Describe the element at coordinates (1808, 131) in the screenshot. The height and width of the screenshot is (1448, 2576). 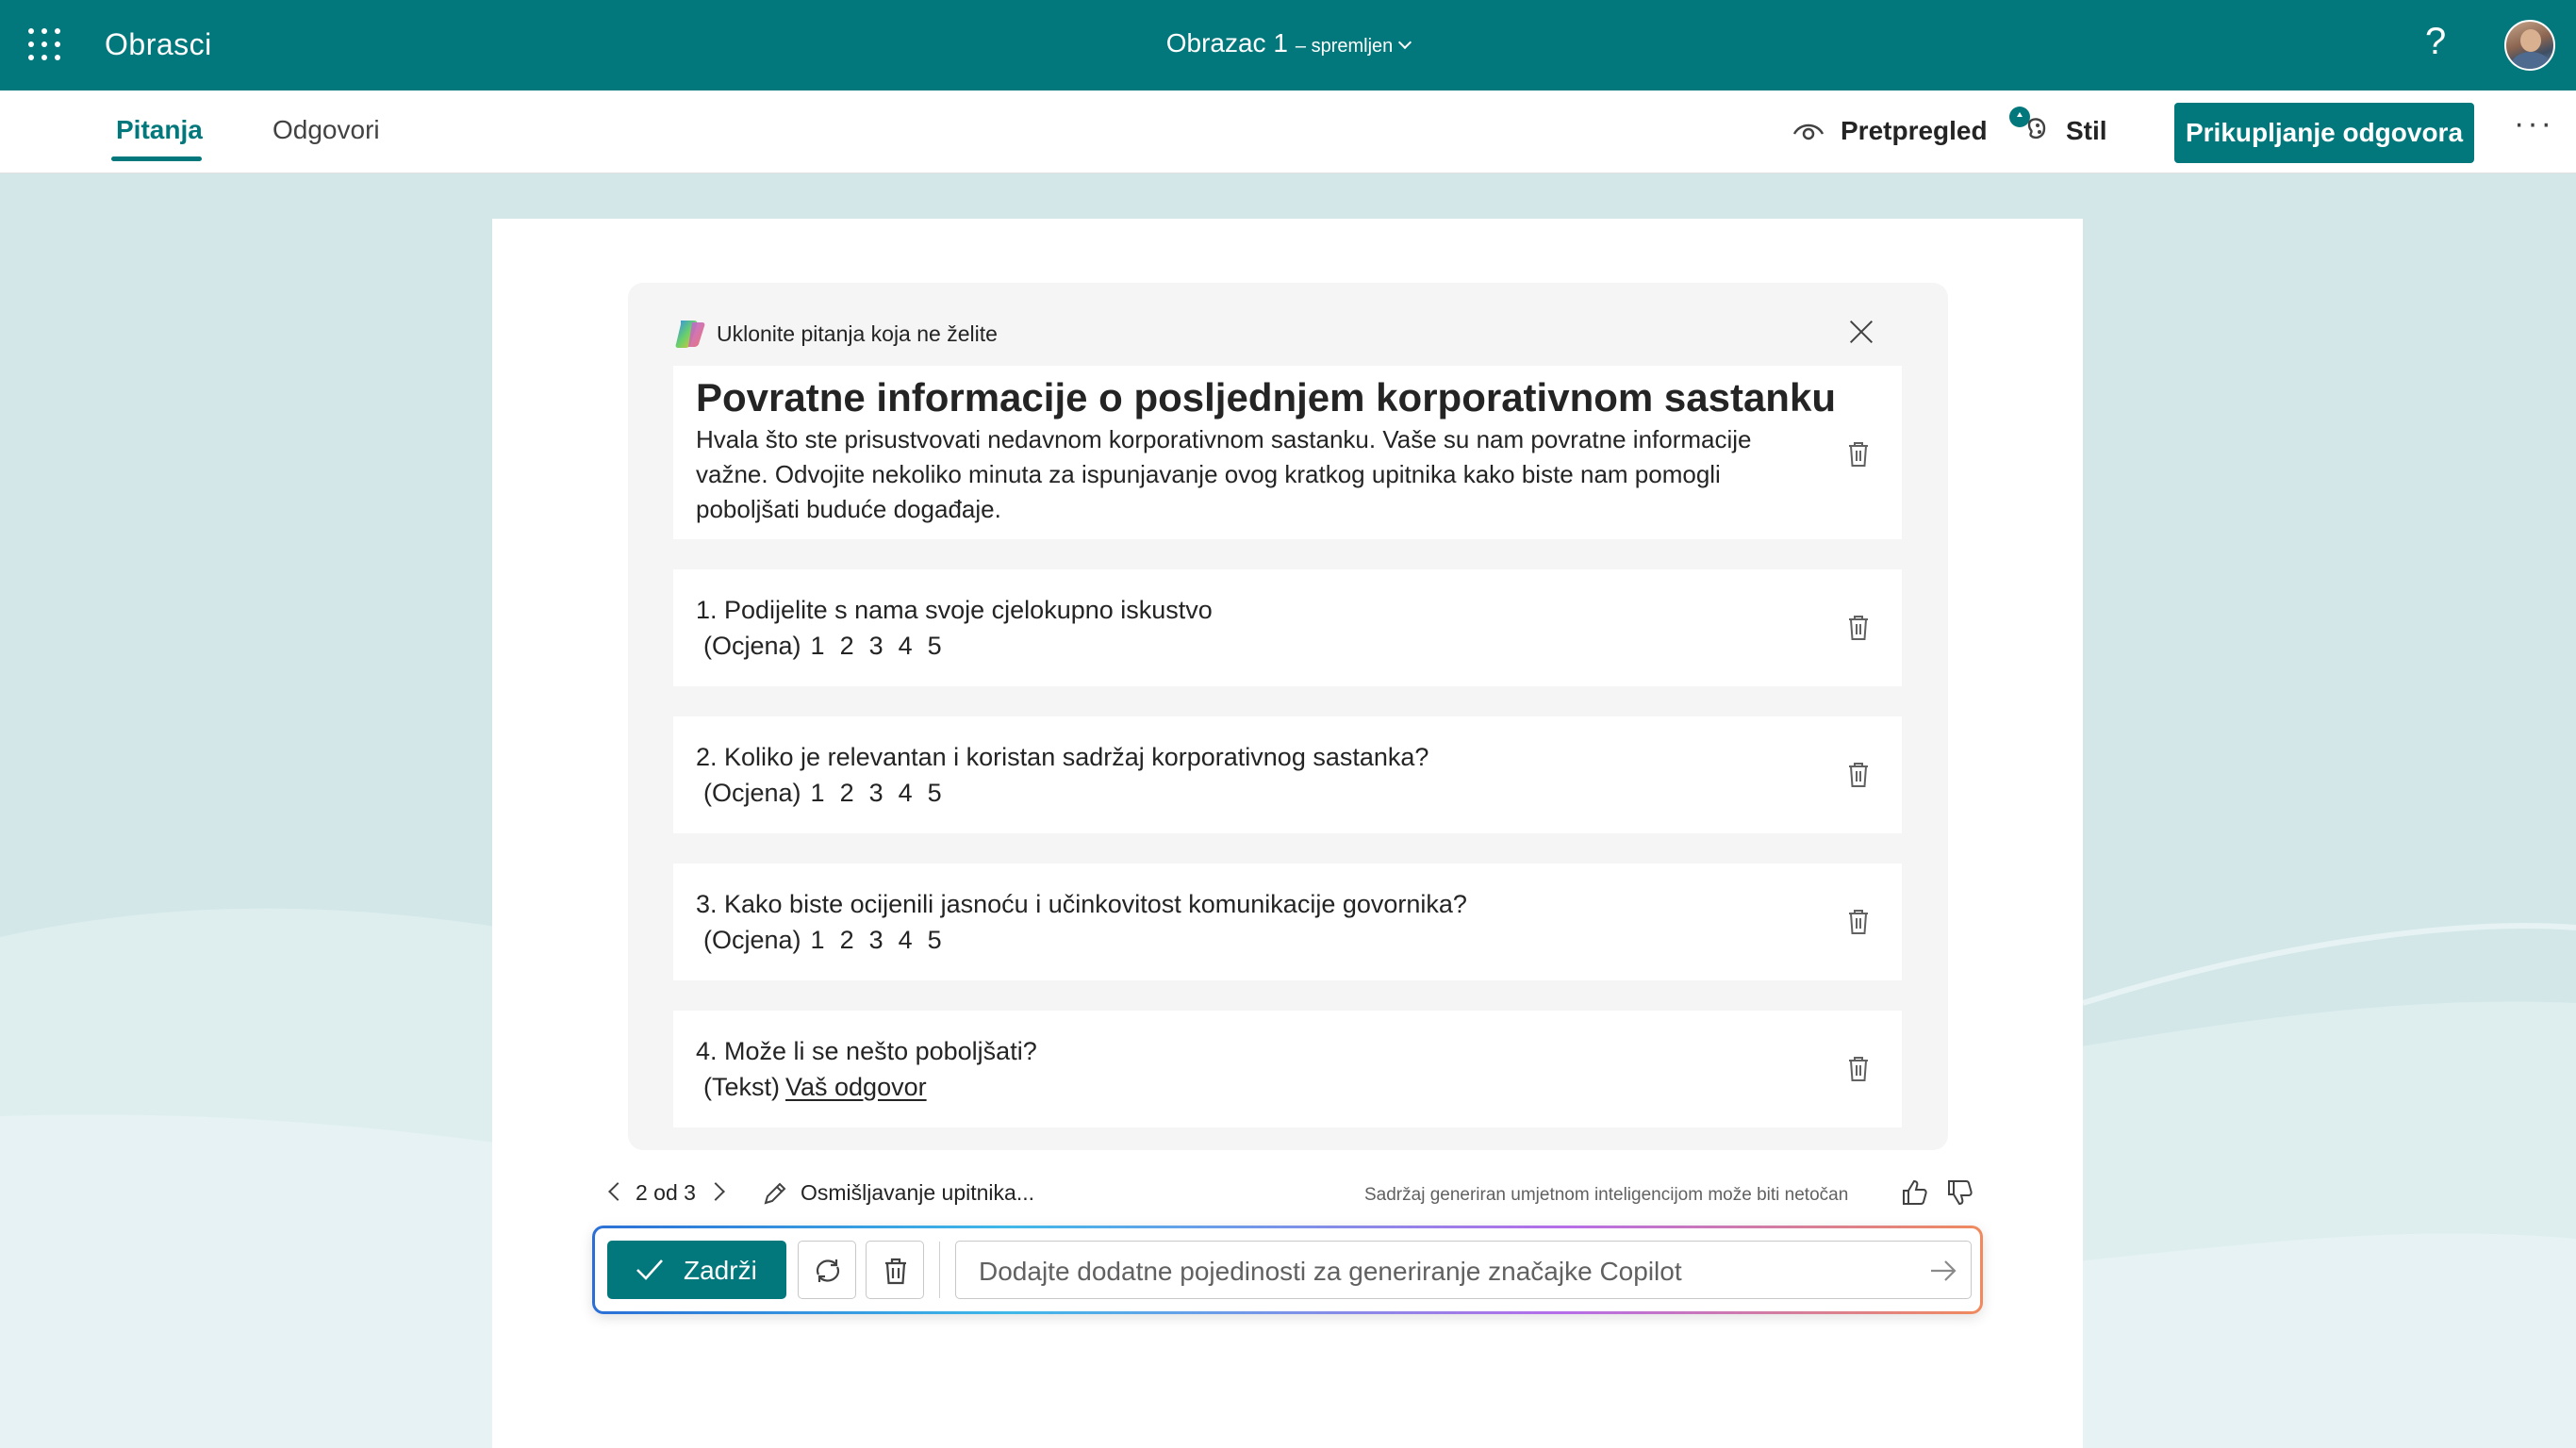
I see `eye-icon` at that location.